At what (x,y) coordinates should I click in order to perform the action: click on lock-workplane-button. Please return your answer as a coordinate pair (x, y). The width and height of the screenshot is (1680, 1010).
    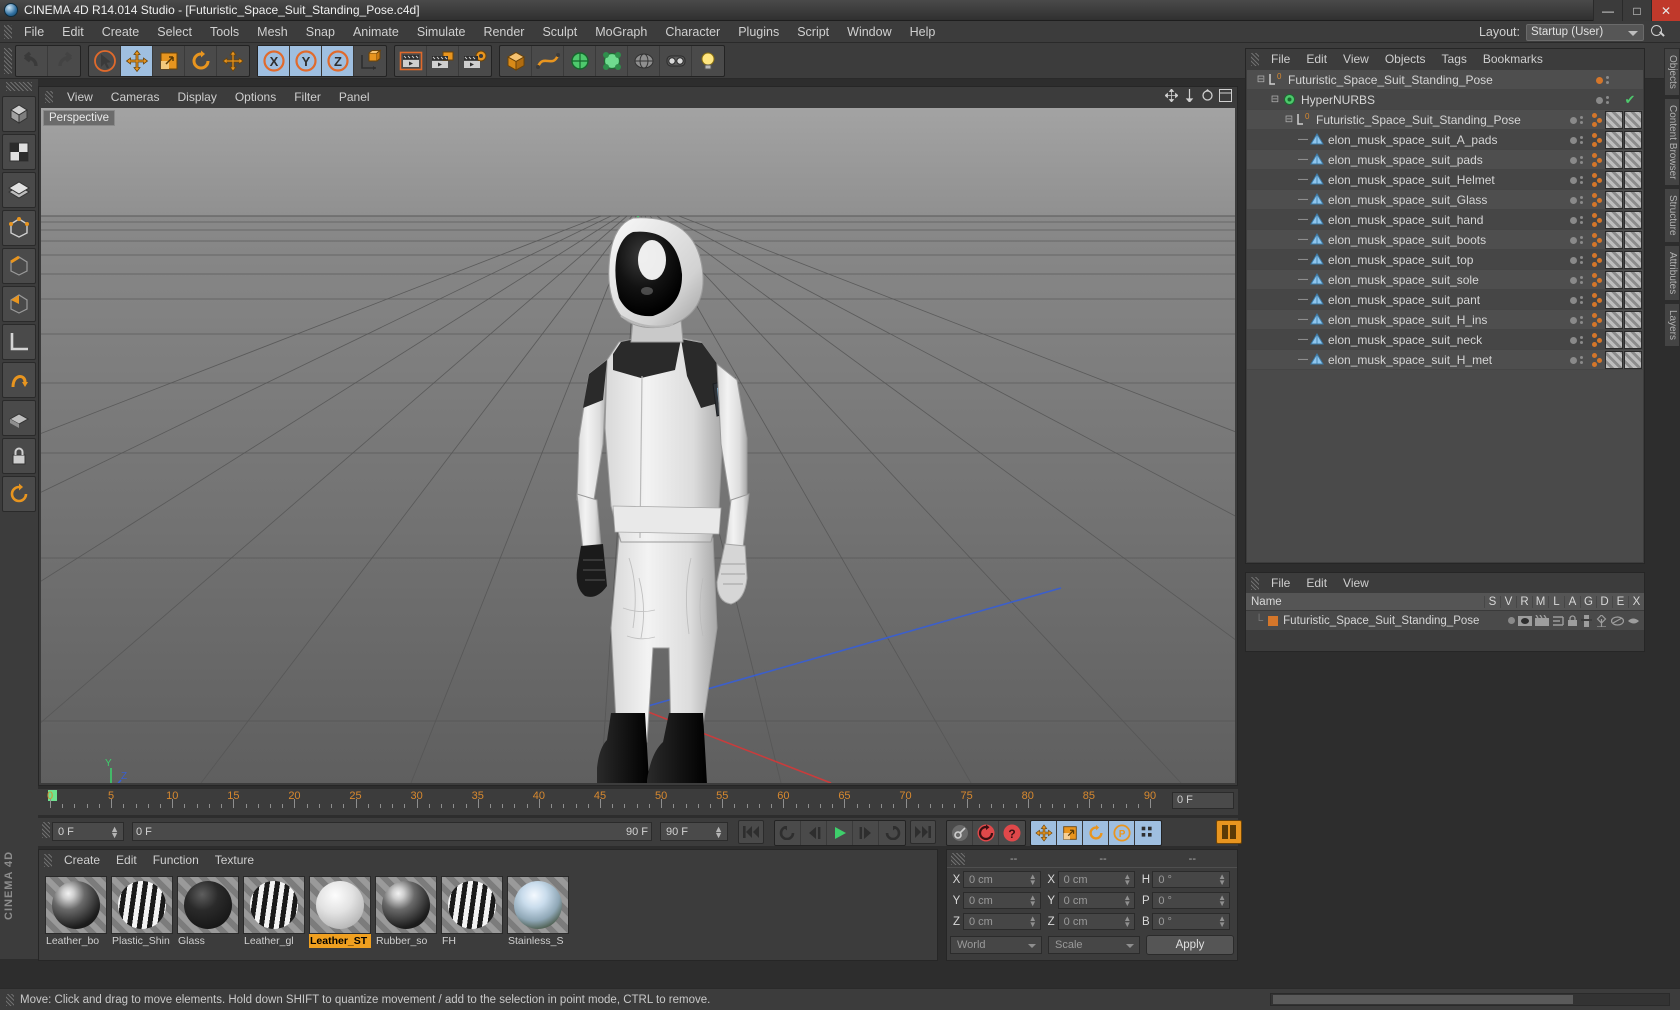
    Looking at the image, I should click on (19, 456).